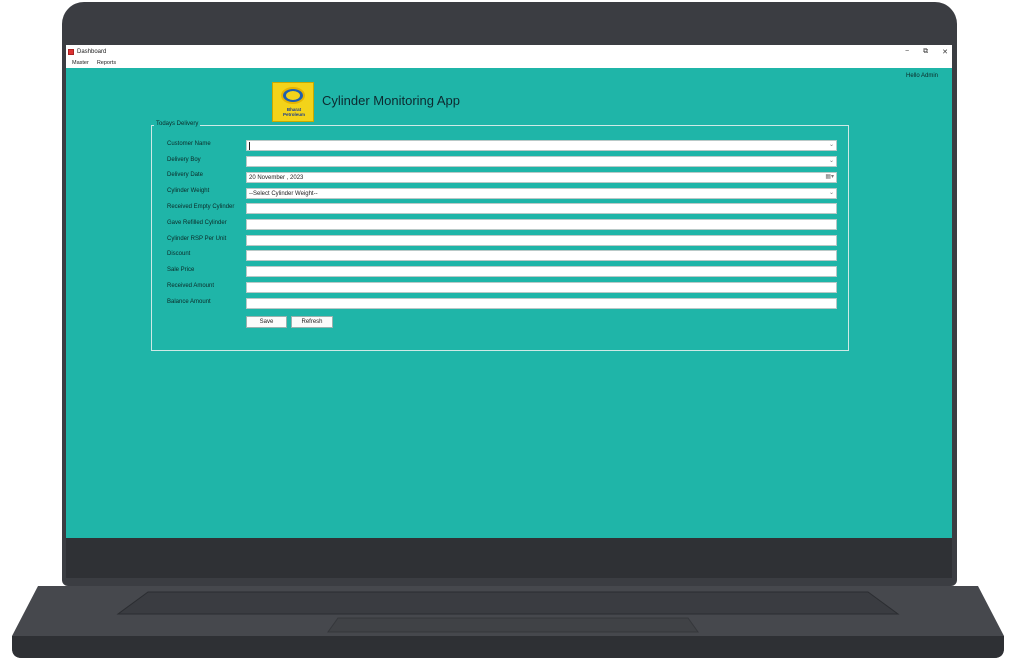 Image resolution: width=1016 pixels, height=664 pixels. Describe the element at coordinates (283, 193) in the screenshot. I see `cylinder-weight-value: --Select Cylinder Weight--` at that location.